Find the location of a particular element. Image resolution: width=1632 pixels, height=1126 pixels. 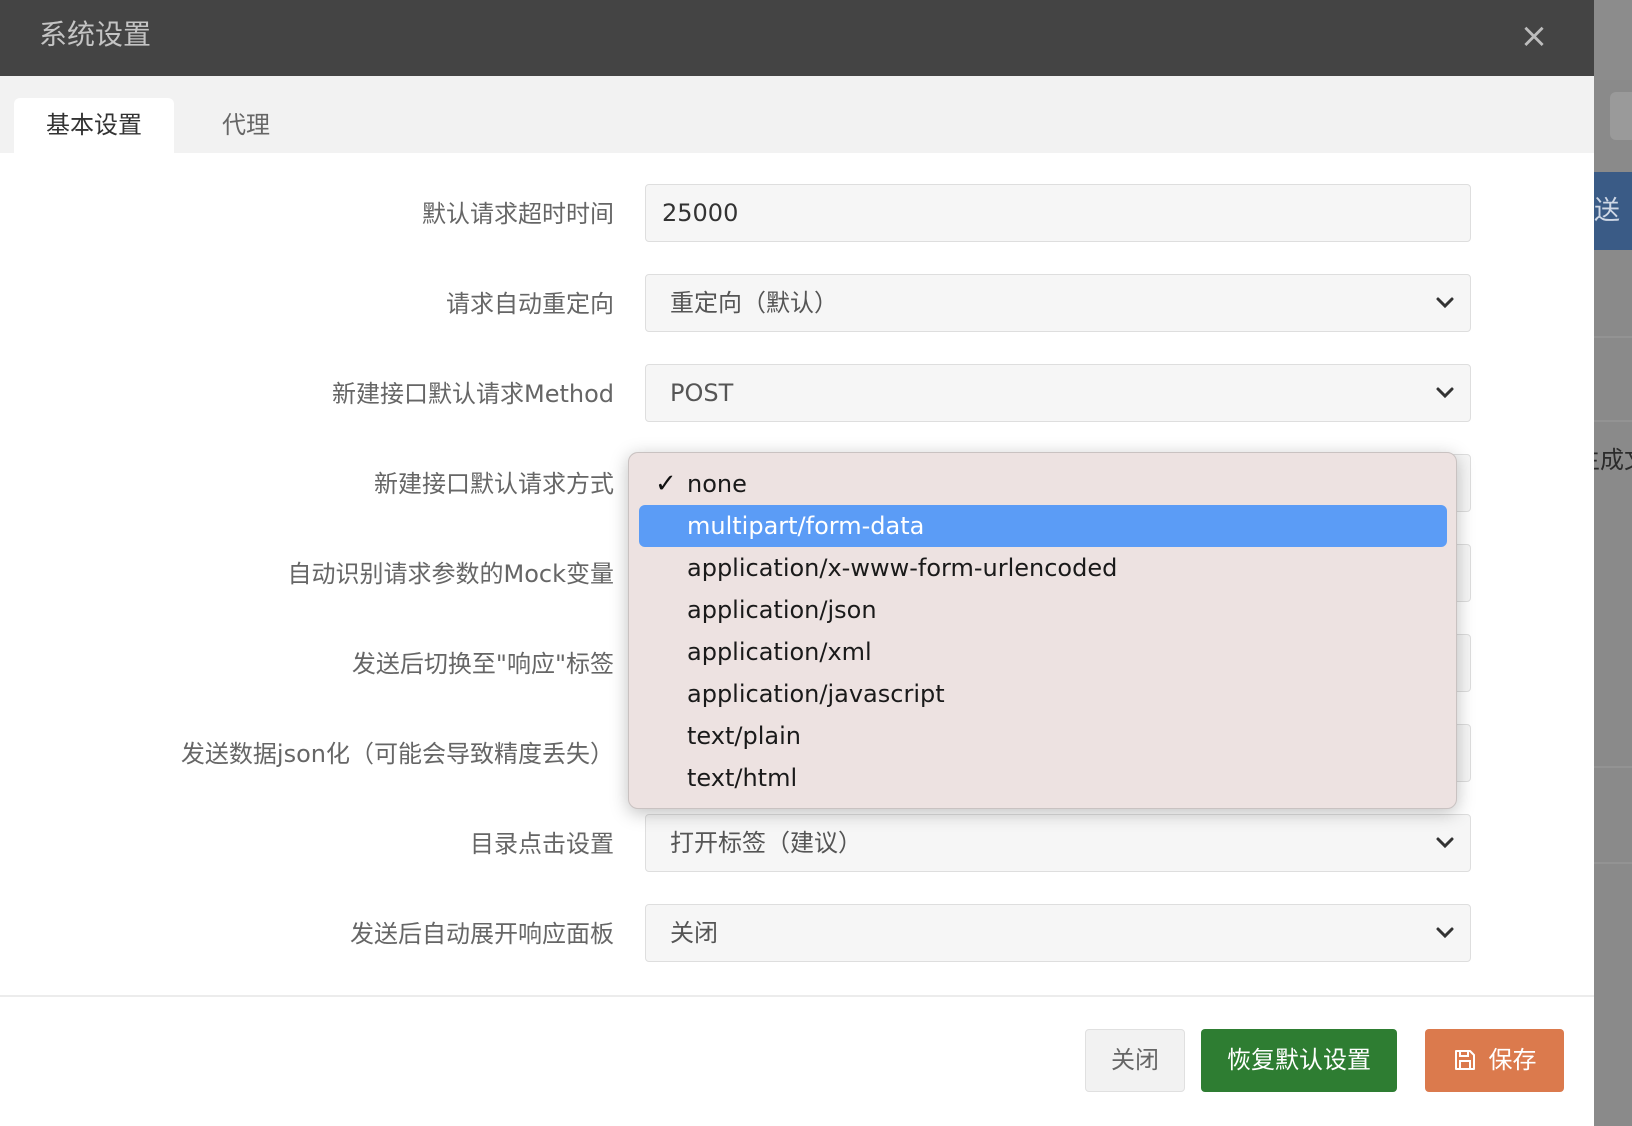

dropdown-option-label: application/x-www-form-urlencoded is located at coordinates (902, 568).